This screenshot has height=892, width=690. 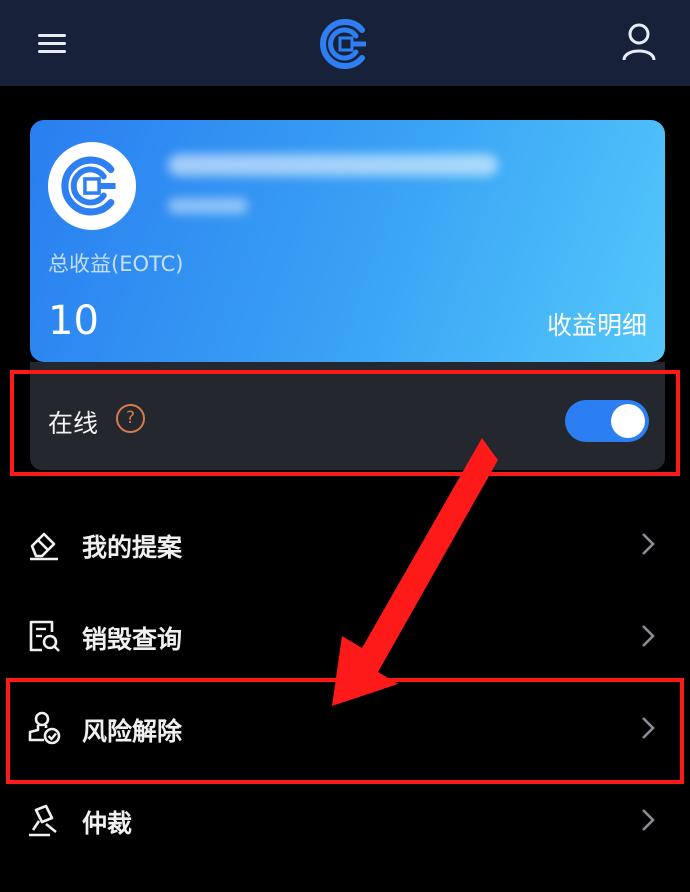 I want to click on menu-item-arbitration: 仲裁, so click(x=345, y=821).